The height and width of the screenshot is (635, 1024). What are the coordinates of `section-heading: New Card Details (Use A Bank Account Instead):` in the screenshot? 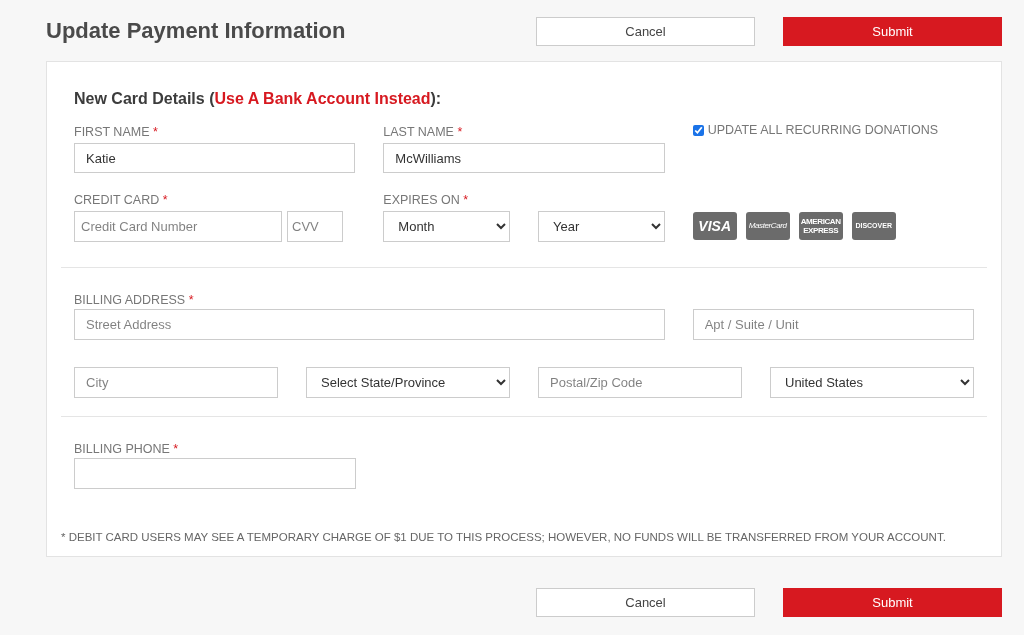 It's located at (258, 99).